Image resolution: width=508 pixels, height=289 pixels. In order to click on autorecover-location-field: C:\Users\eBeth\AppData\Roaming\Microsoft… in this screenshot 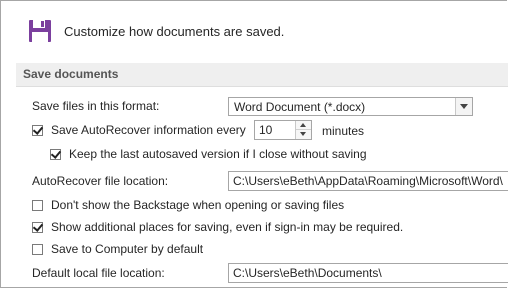, I will do `click(368, 181)`.